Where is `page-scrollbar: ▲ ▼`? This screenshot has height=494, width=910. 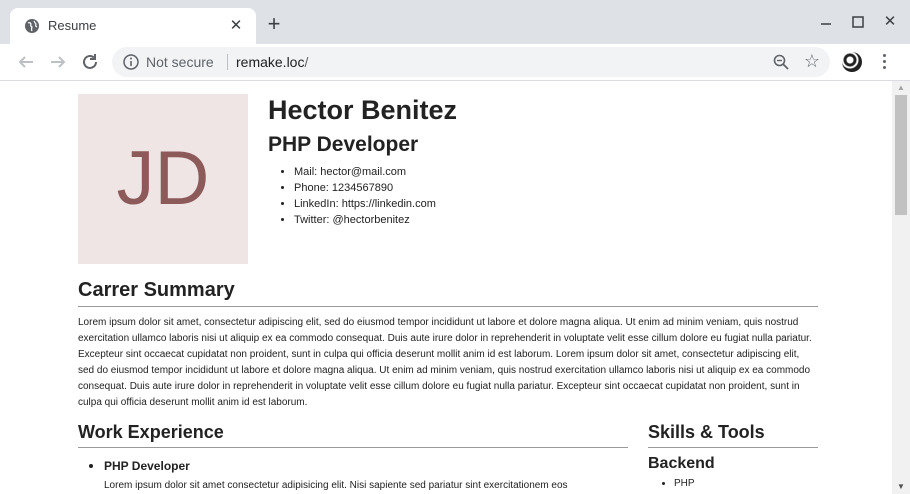 page-scrollbar: ▲ ▼ is located at coordinates (901, 287).